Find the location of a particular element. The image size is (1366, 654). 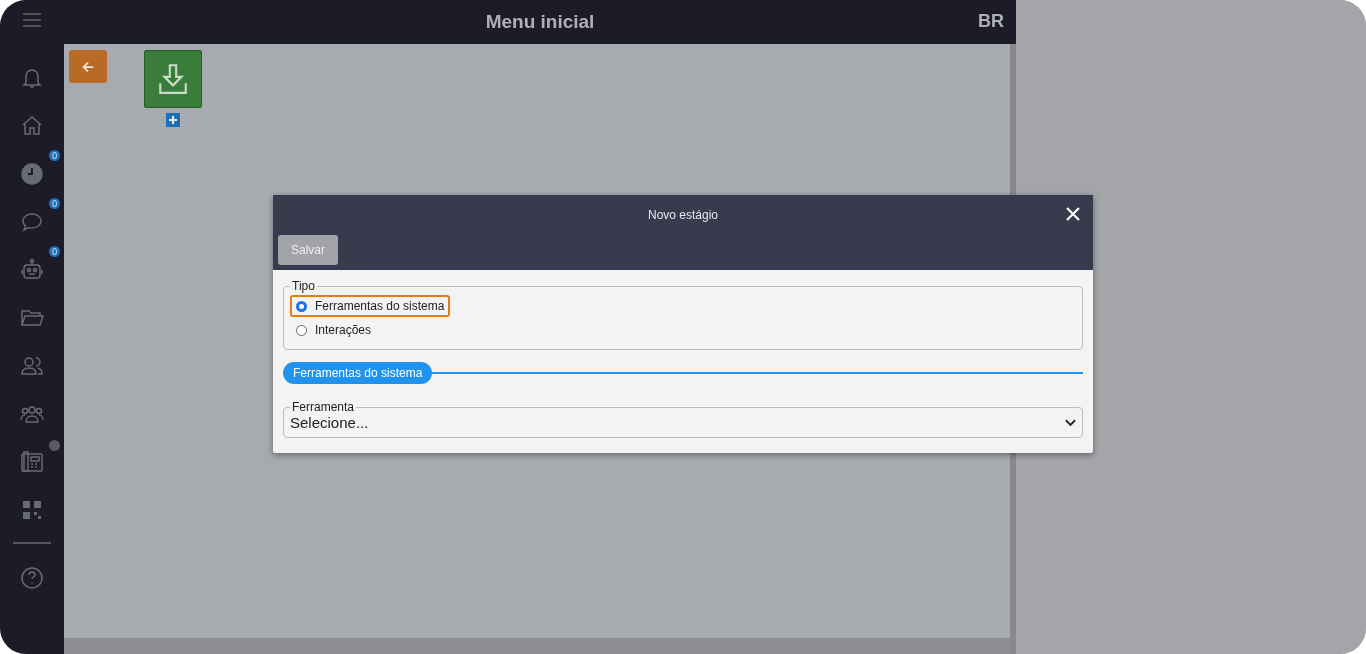

page-title: Menu inicial is located at coordinates (540, 22).